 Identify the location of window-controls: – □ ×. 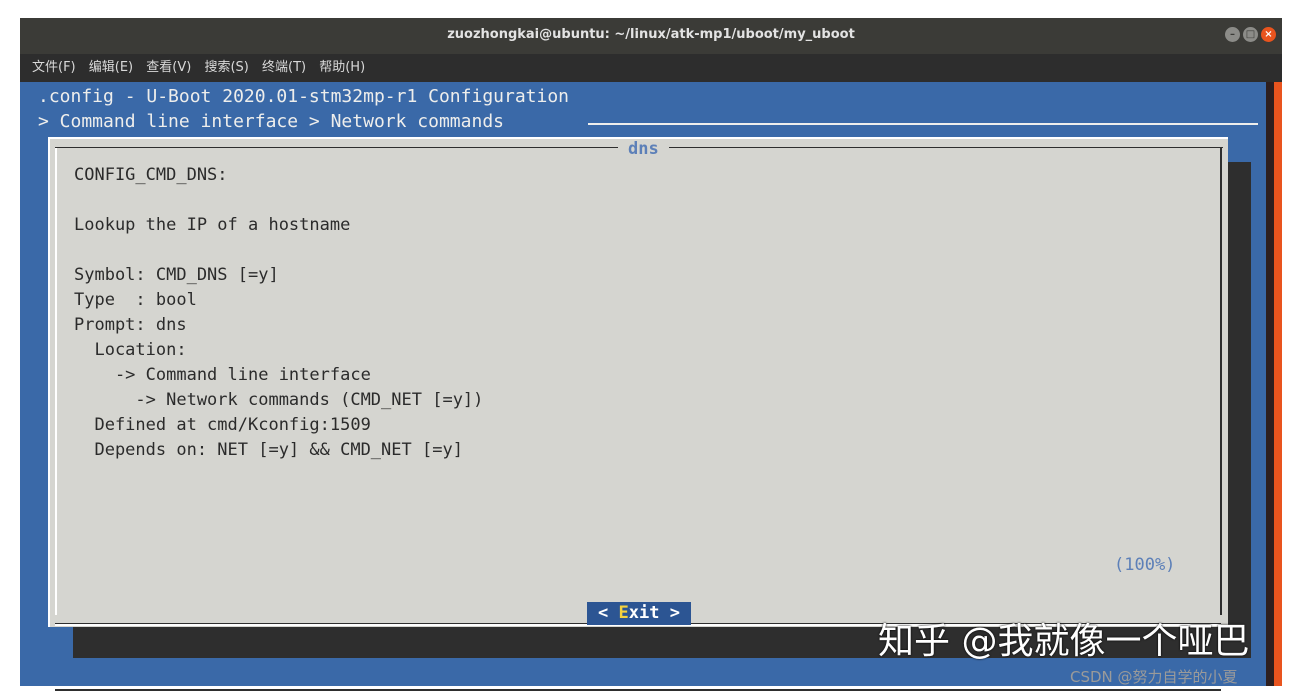
(1250, 34).